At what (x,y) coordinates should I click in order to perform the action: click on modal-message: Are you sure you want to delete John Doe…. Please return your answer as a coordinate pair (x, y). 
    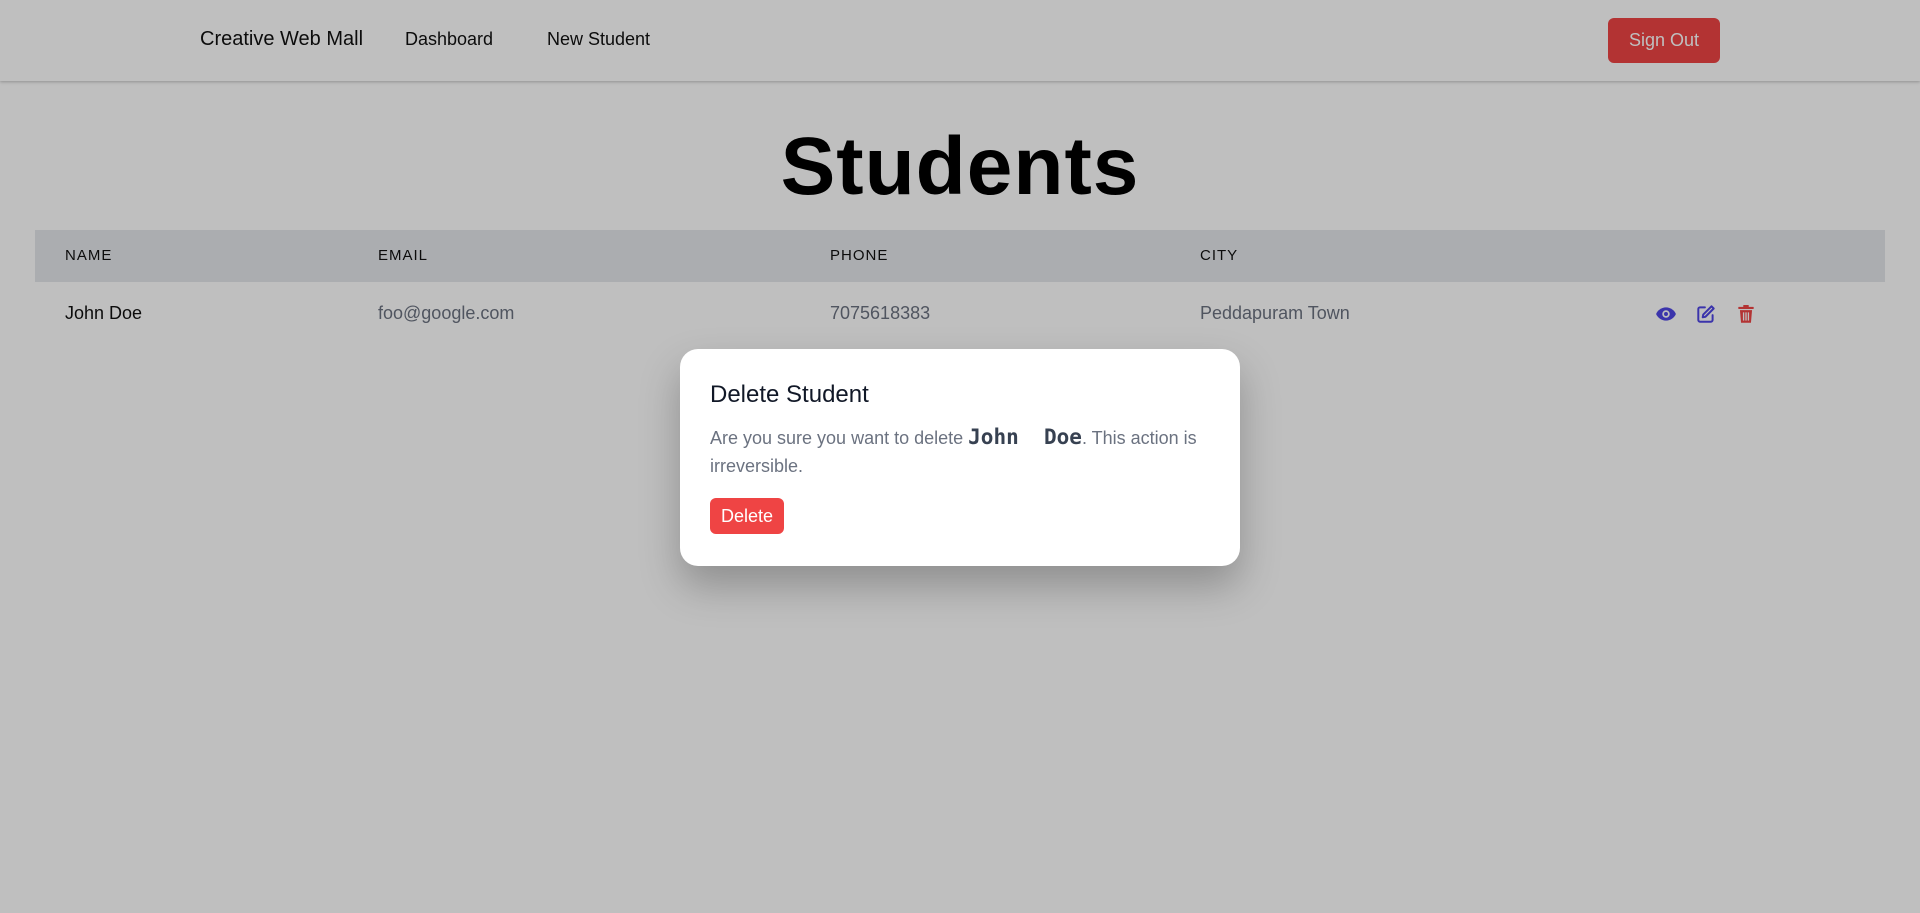
    Looking at the image, I should click on (960, 451).